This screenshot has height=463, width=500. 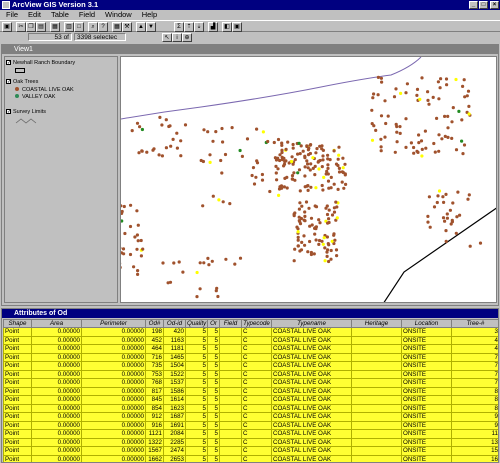 I want to click on chart-icon: ▟, so click(x=213, y=27).